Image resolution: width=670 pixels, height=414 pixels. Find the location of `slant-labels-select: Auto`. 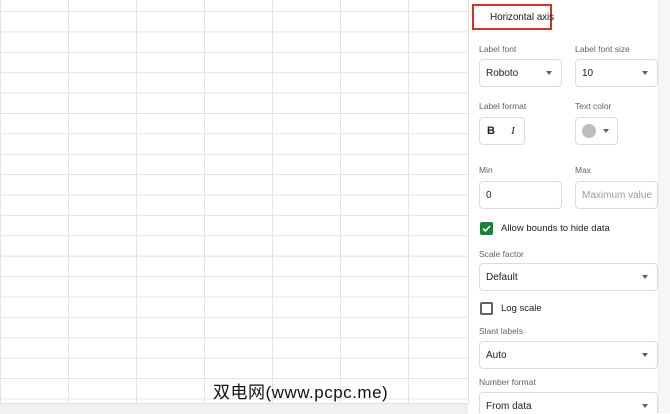

slant-labels-select: Auto is located at coordinates (568, 355).